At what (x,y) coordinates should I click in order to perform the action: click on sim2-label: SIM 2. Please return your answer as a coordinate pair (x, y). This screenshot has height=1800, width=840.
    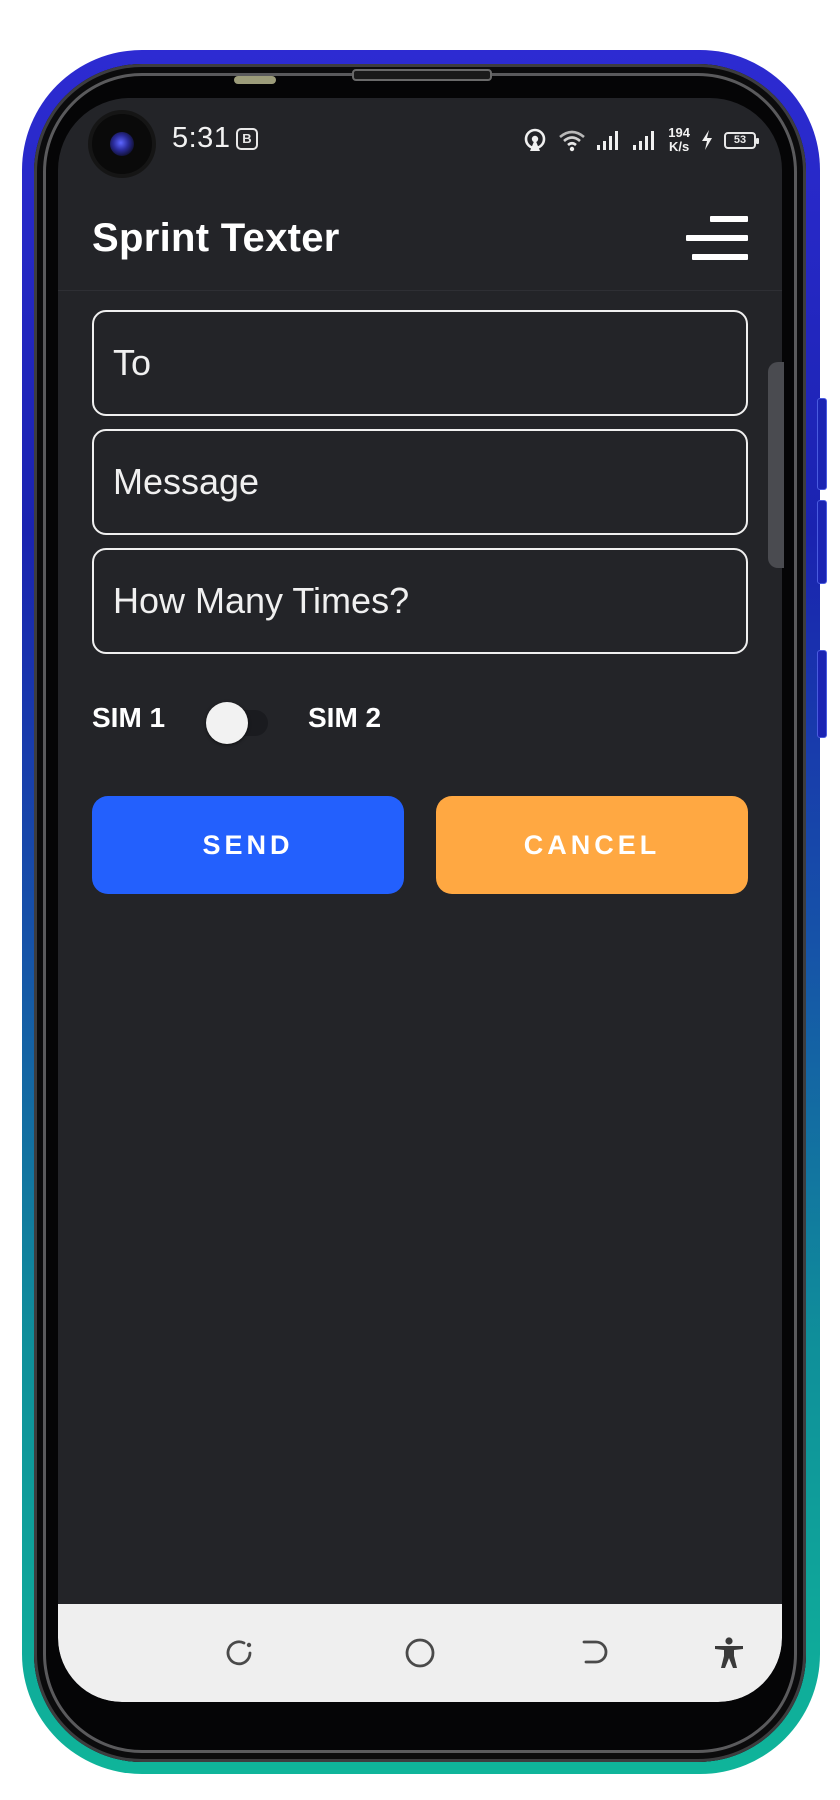
    Looking at the image, I should click on (345, 717).